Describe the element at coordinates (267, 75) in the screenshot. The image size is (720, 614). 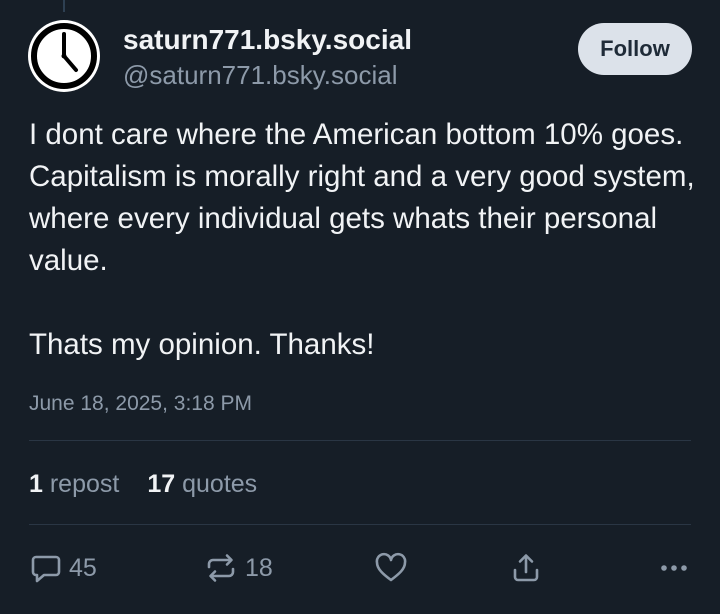
I see `author-handle: @saturn771.bsky.social` at that location.